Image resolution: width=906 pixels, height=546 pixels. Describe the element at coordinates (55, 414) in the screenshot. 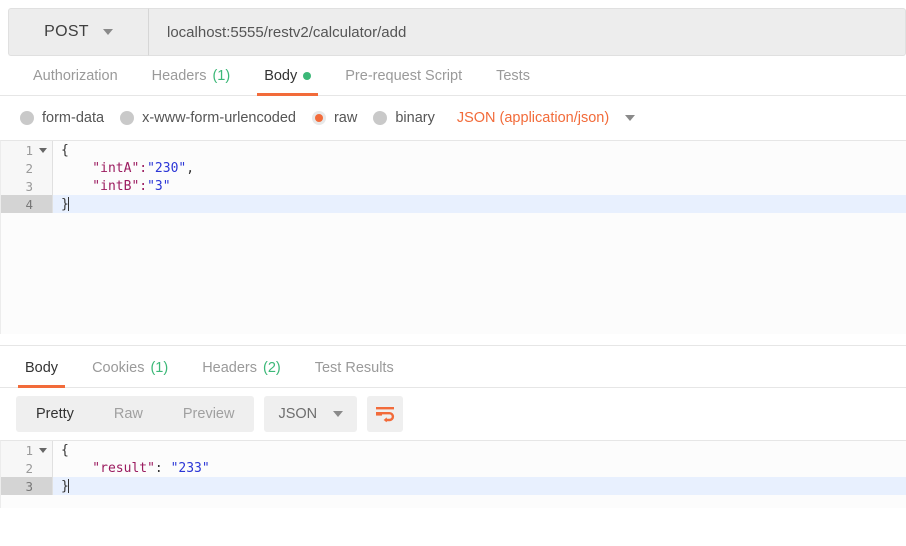

I see `view-mode-pretty: Pretty` at that location.